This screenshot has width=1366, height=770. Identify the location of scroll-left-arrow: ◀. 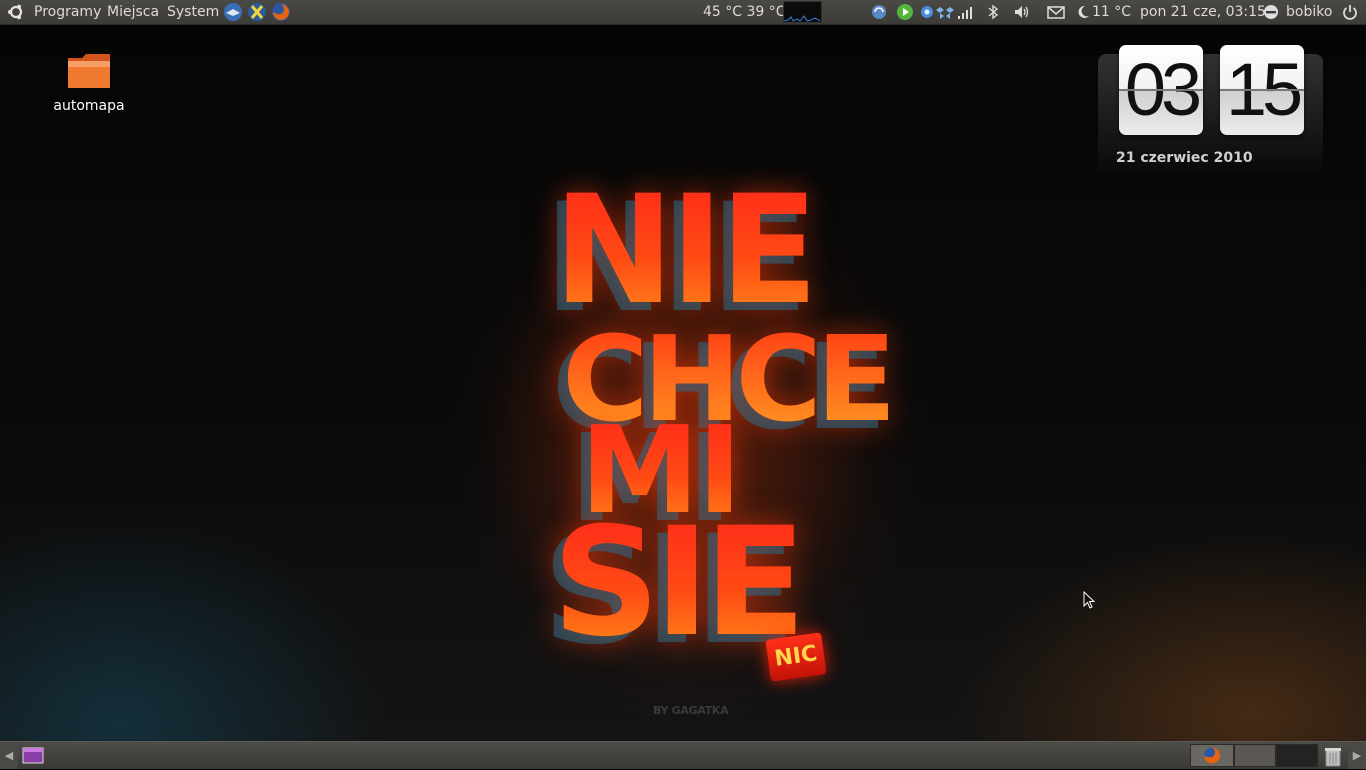
(9, 755).